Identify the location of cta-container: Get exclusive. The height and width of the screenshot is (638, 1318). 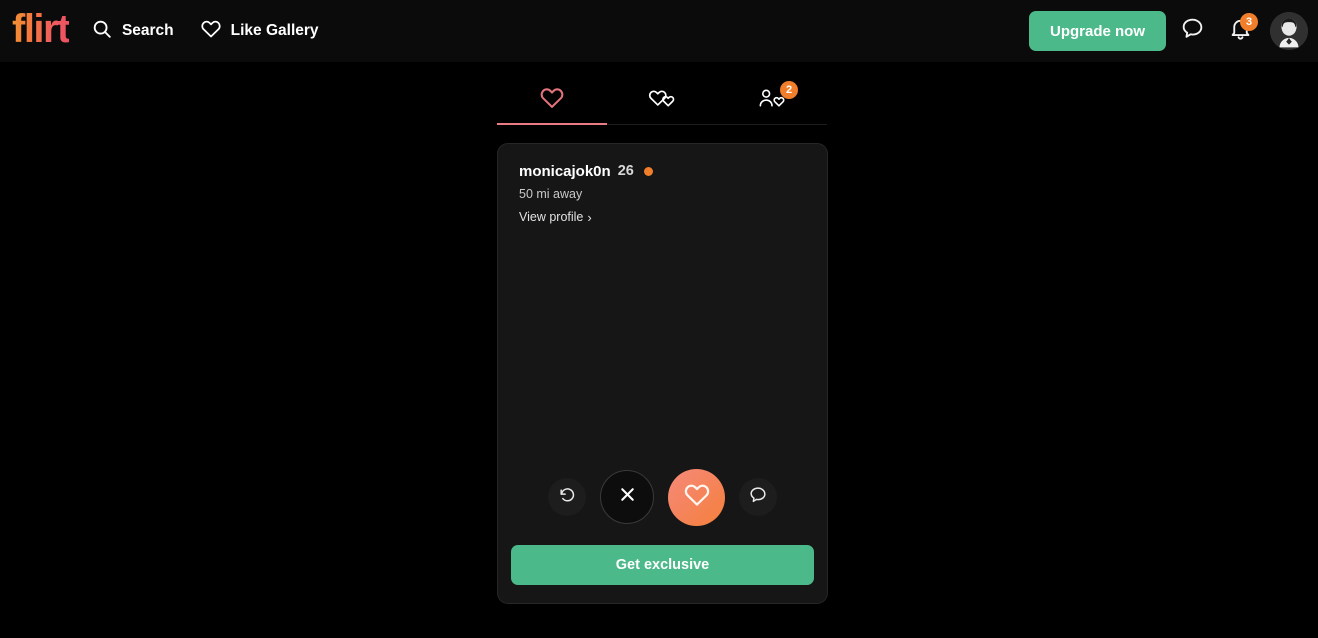
(662, 574).